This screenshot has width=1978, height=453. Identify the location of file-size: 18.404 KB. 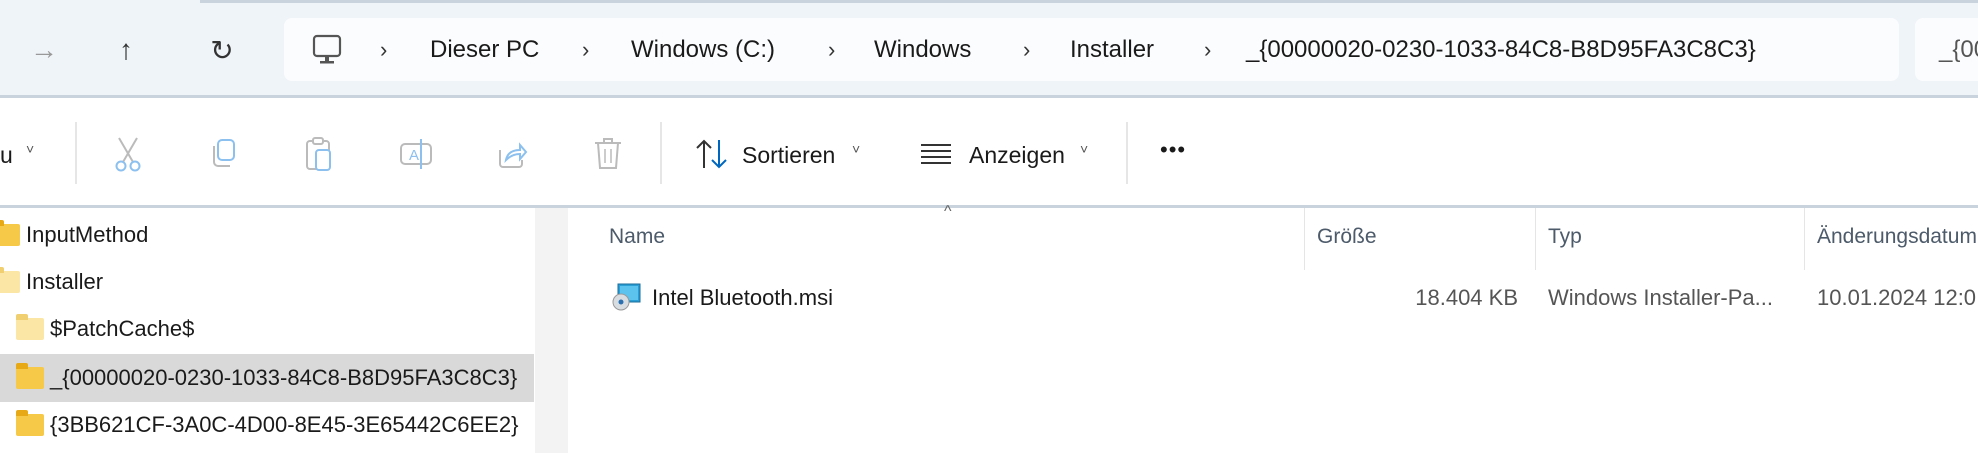
(1466, 297).